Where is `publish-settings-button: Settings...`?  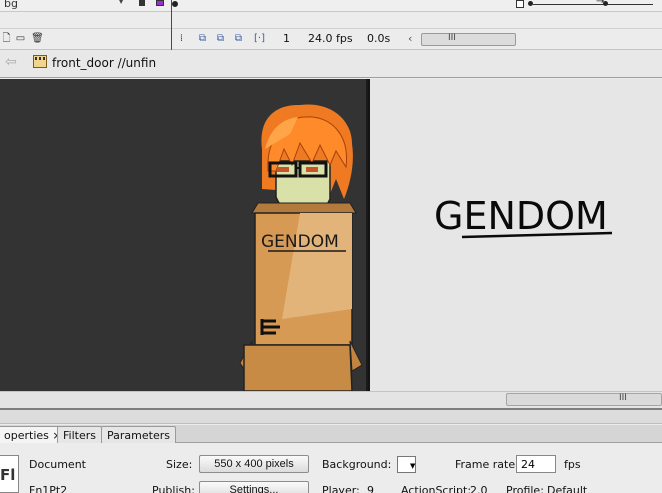
publish-settings-button: Settings... is located at coordinates (254, 487).